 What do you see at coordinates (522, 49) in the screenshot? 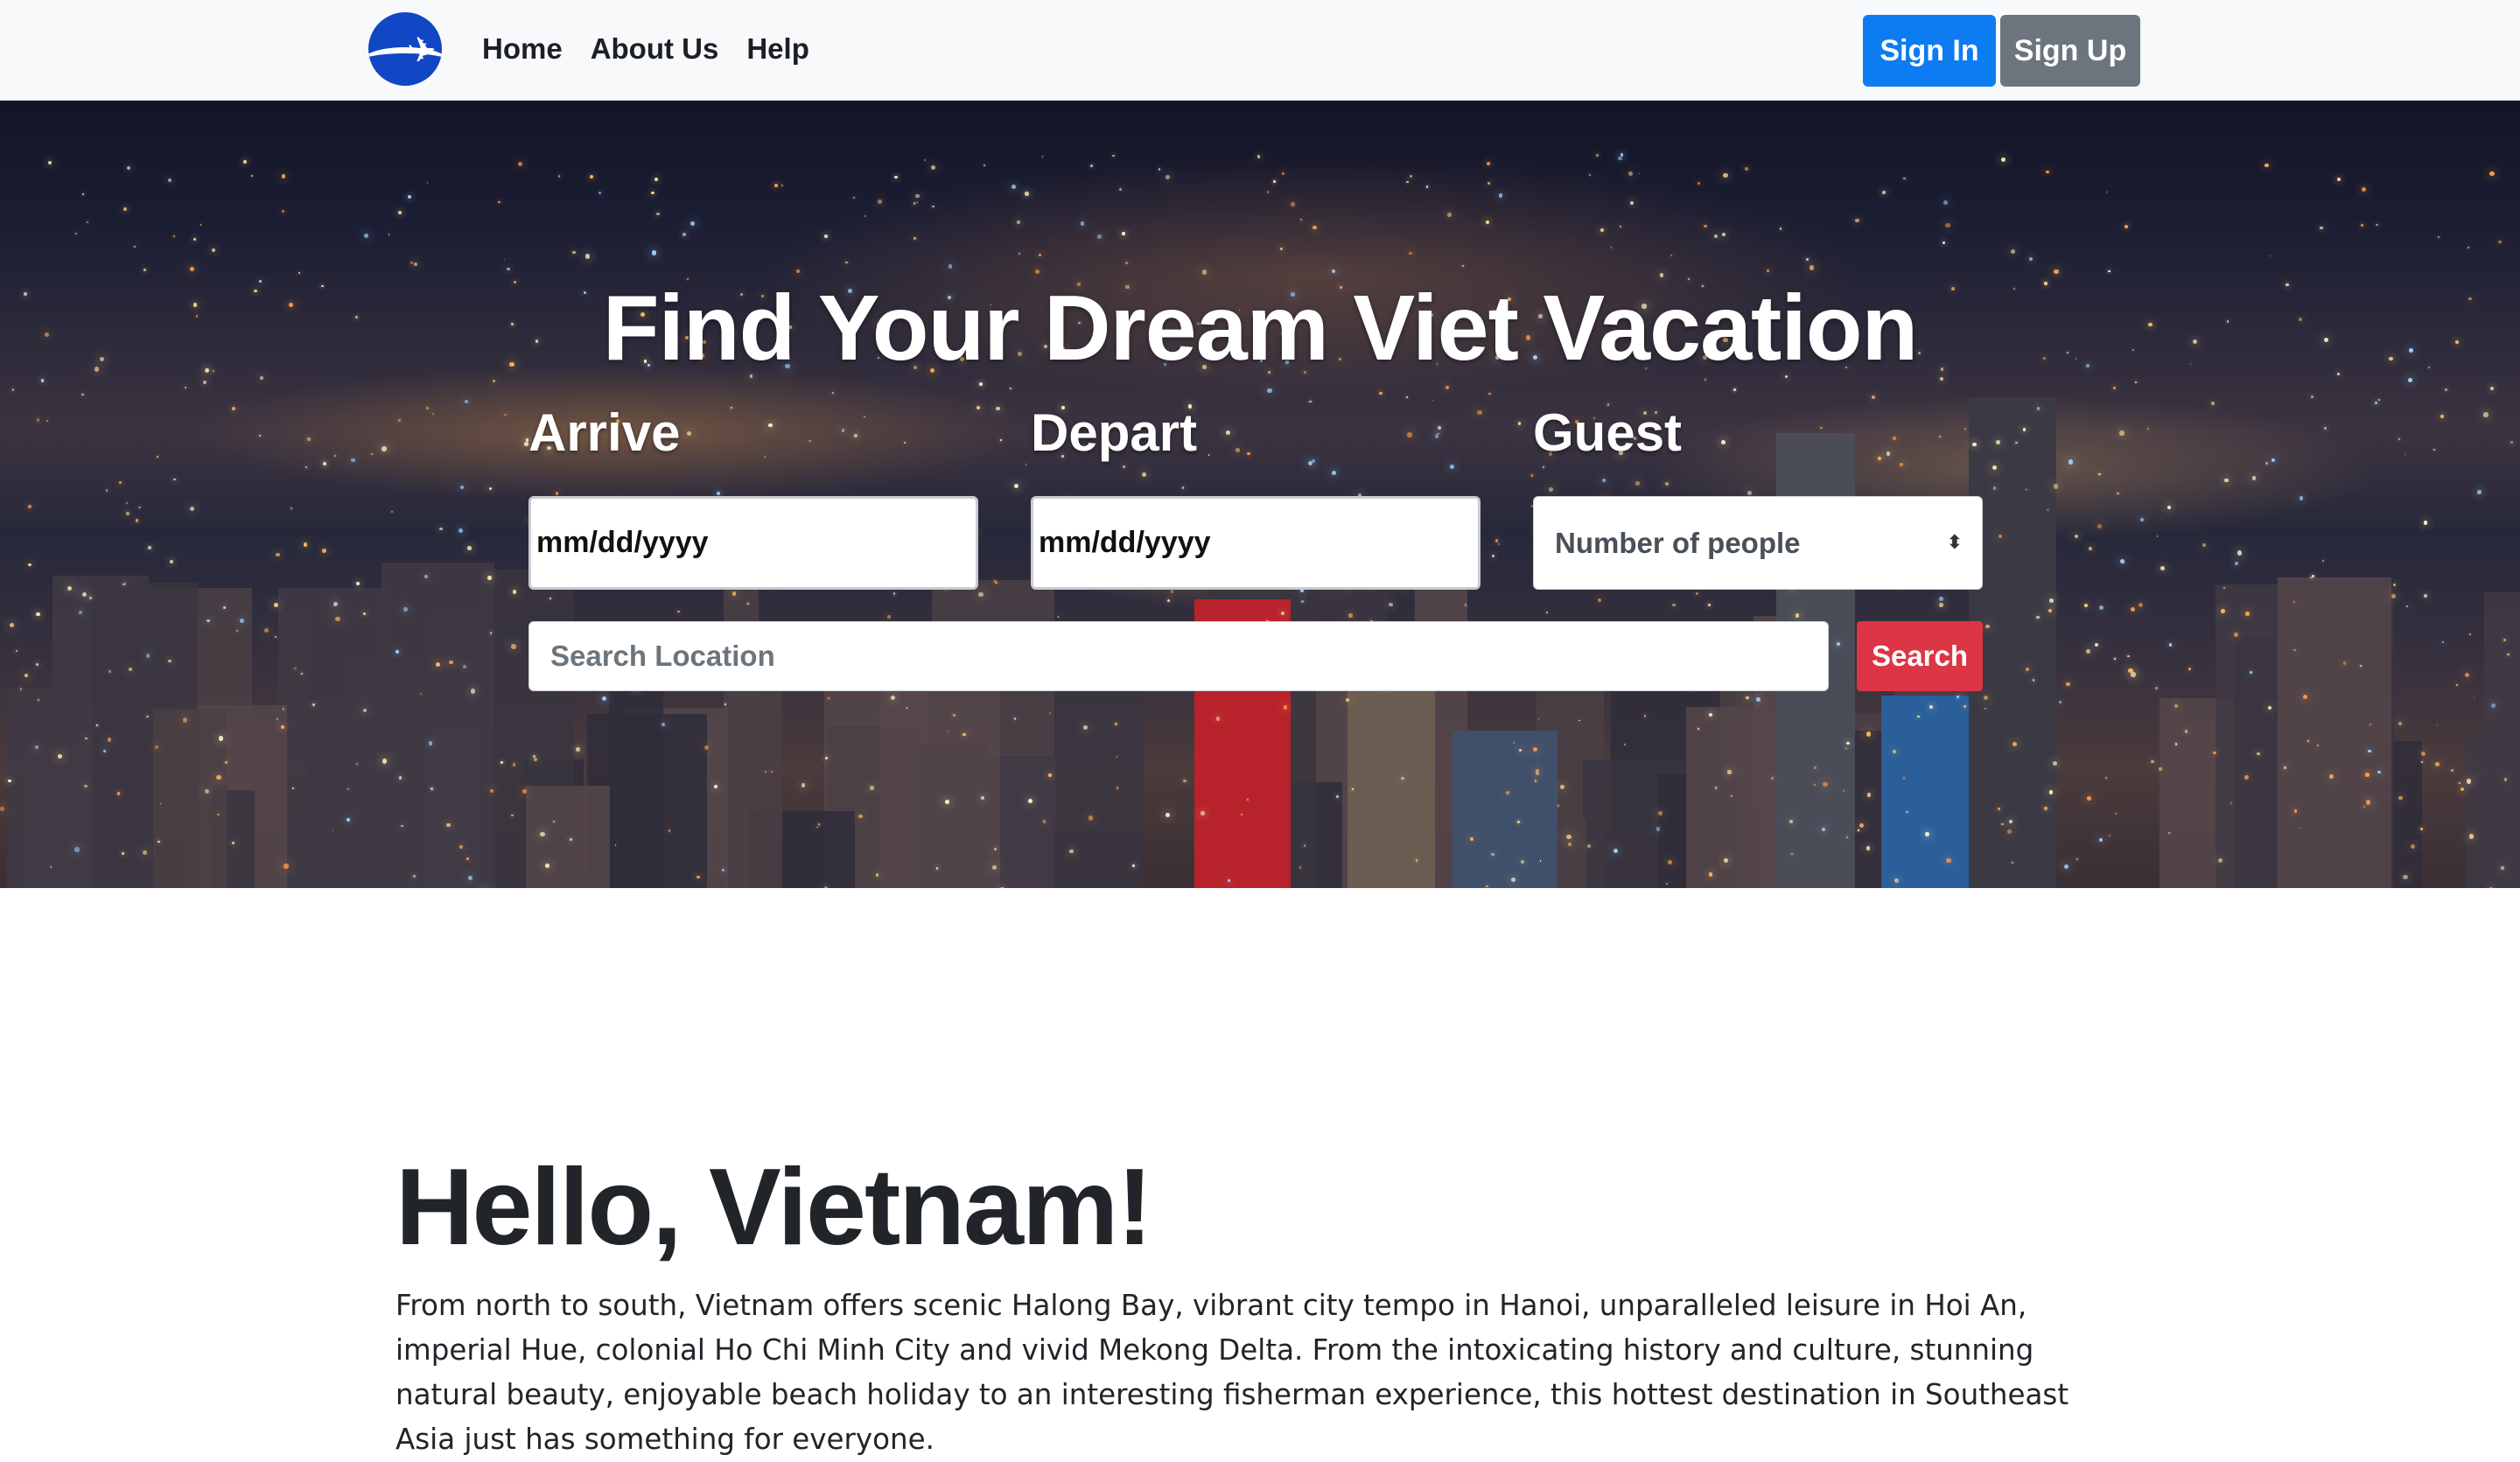
I see `nav-link-home: Home` at bounding box center [522, 49].